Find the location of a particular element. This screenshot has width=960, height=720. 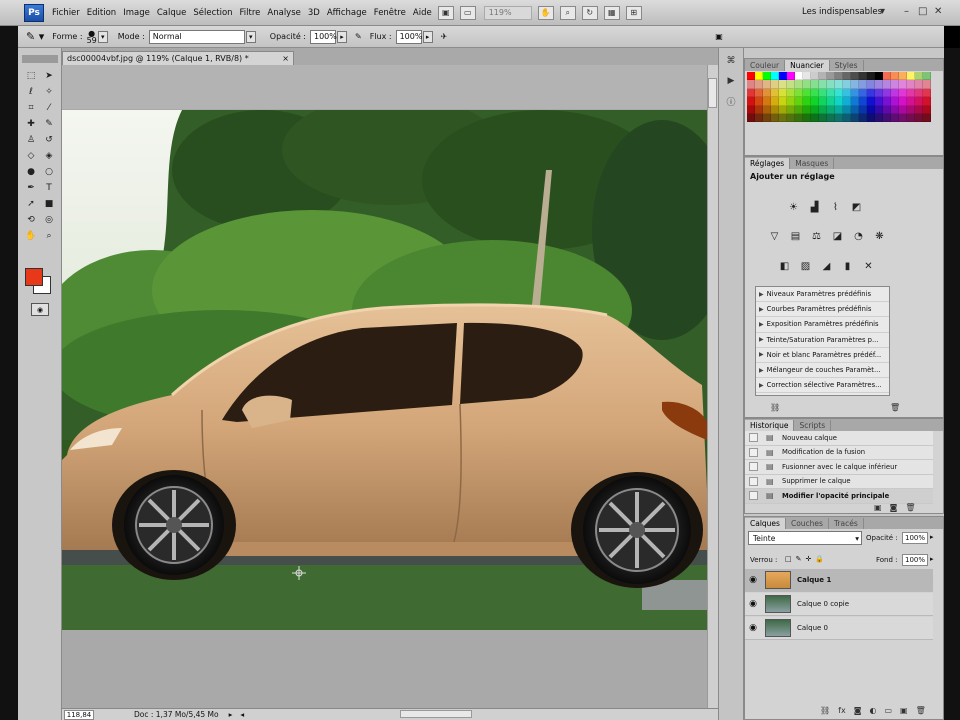

curves-icon: ⌇ is located at coordinates (835, 207).